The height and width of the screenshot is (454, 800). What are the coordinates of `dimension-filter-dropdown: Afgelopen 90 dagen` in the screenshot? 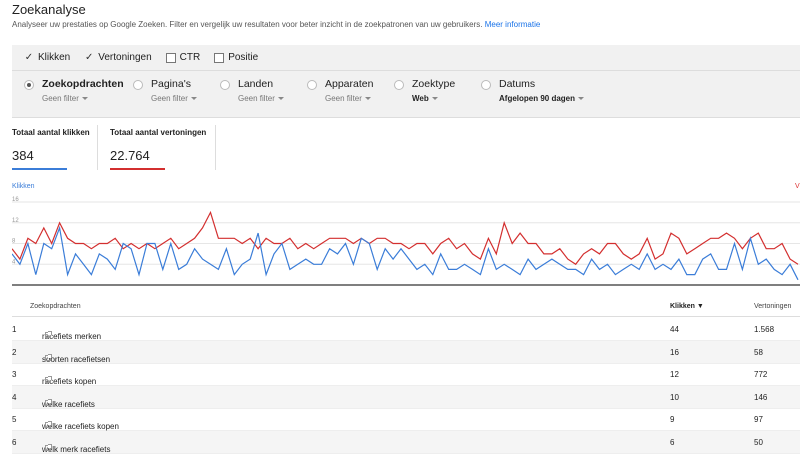 It's located at (542, 98).